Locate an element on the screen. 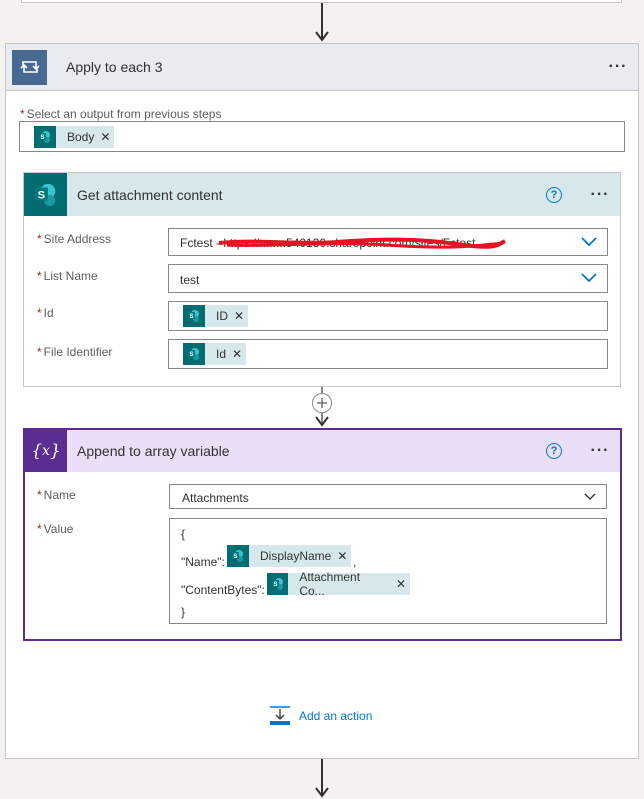 This screenshot has height=799, width=644. get-attachment-content-header: S Get attachment content ? ··· is located at coordinates (322, 194).